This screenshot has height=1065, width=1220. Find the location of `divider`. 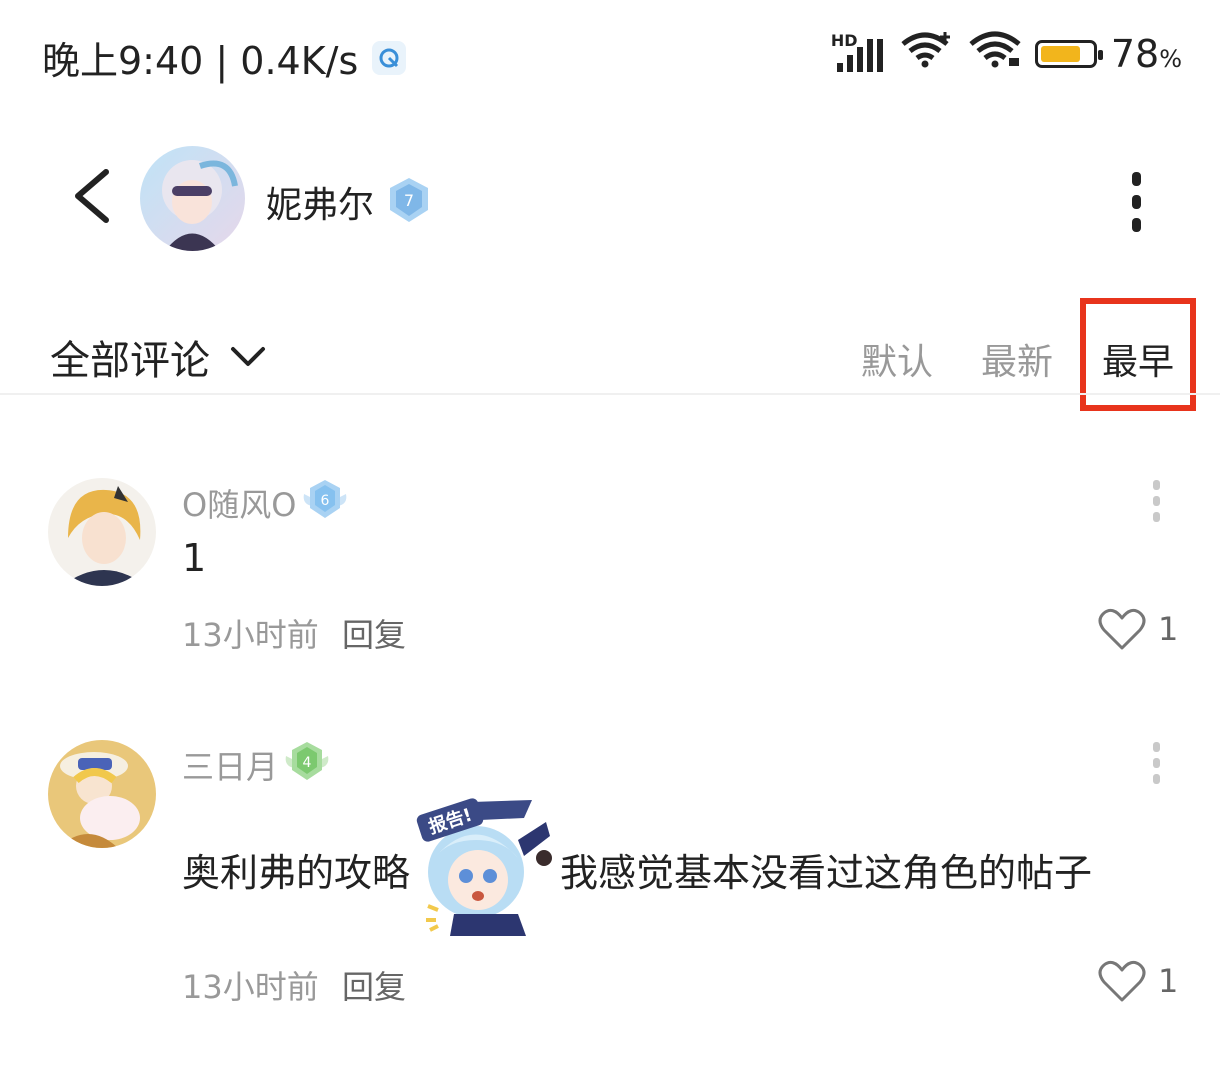

divider is located at coordinates (610, 394).